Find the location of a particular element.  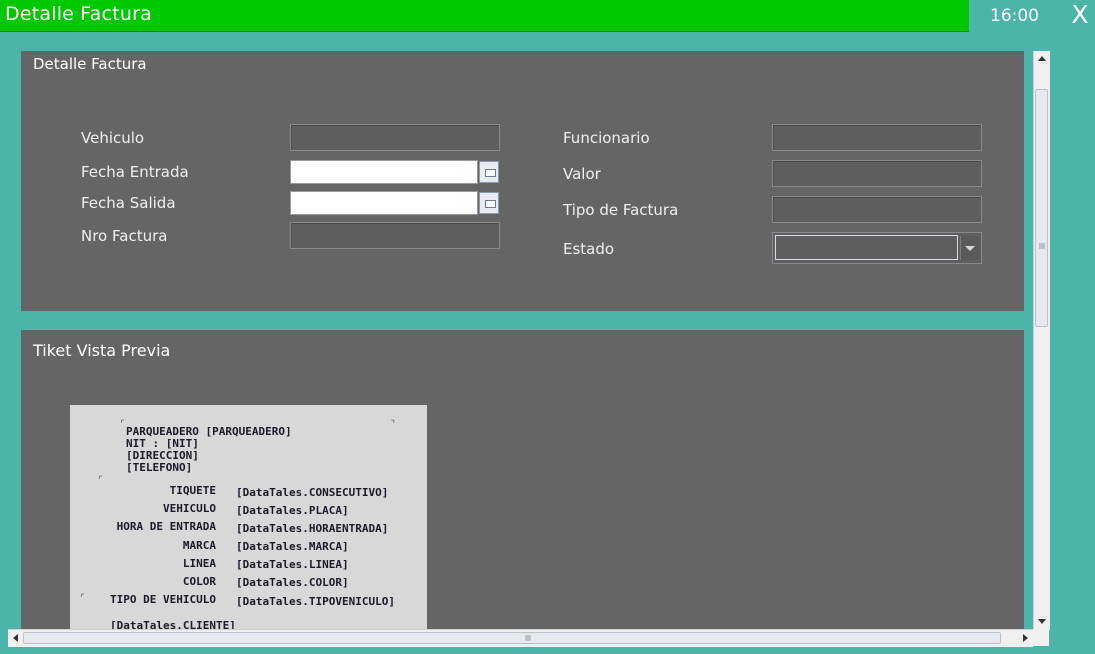

ticket-row-label: TIQUETE is located at coordinates (192, 490).